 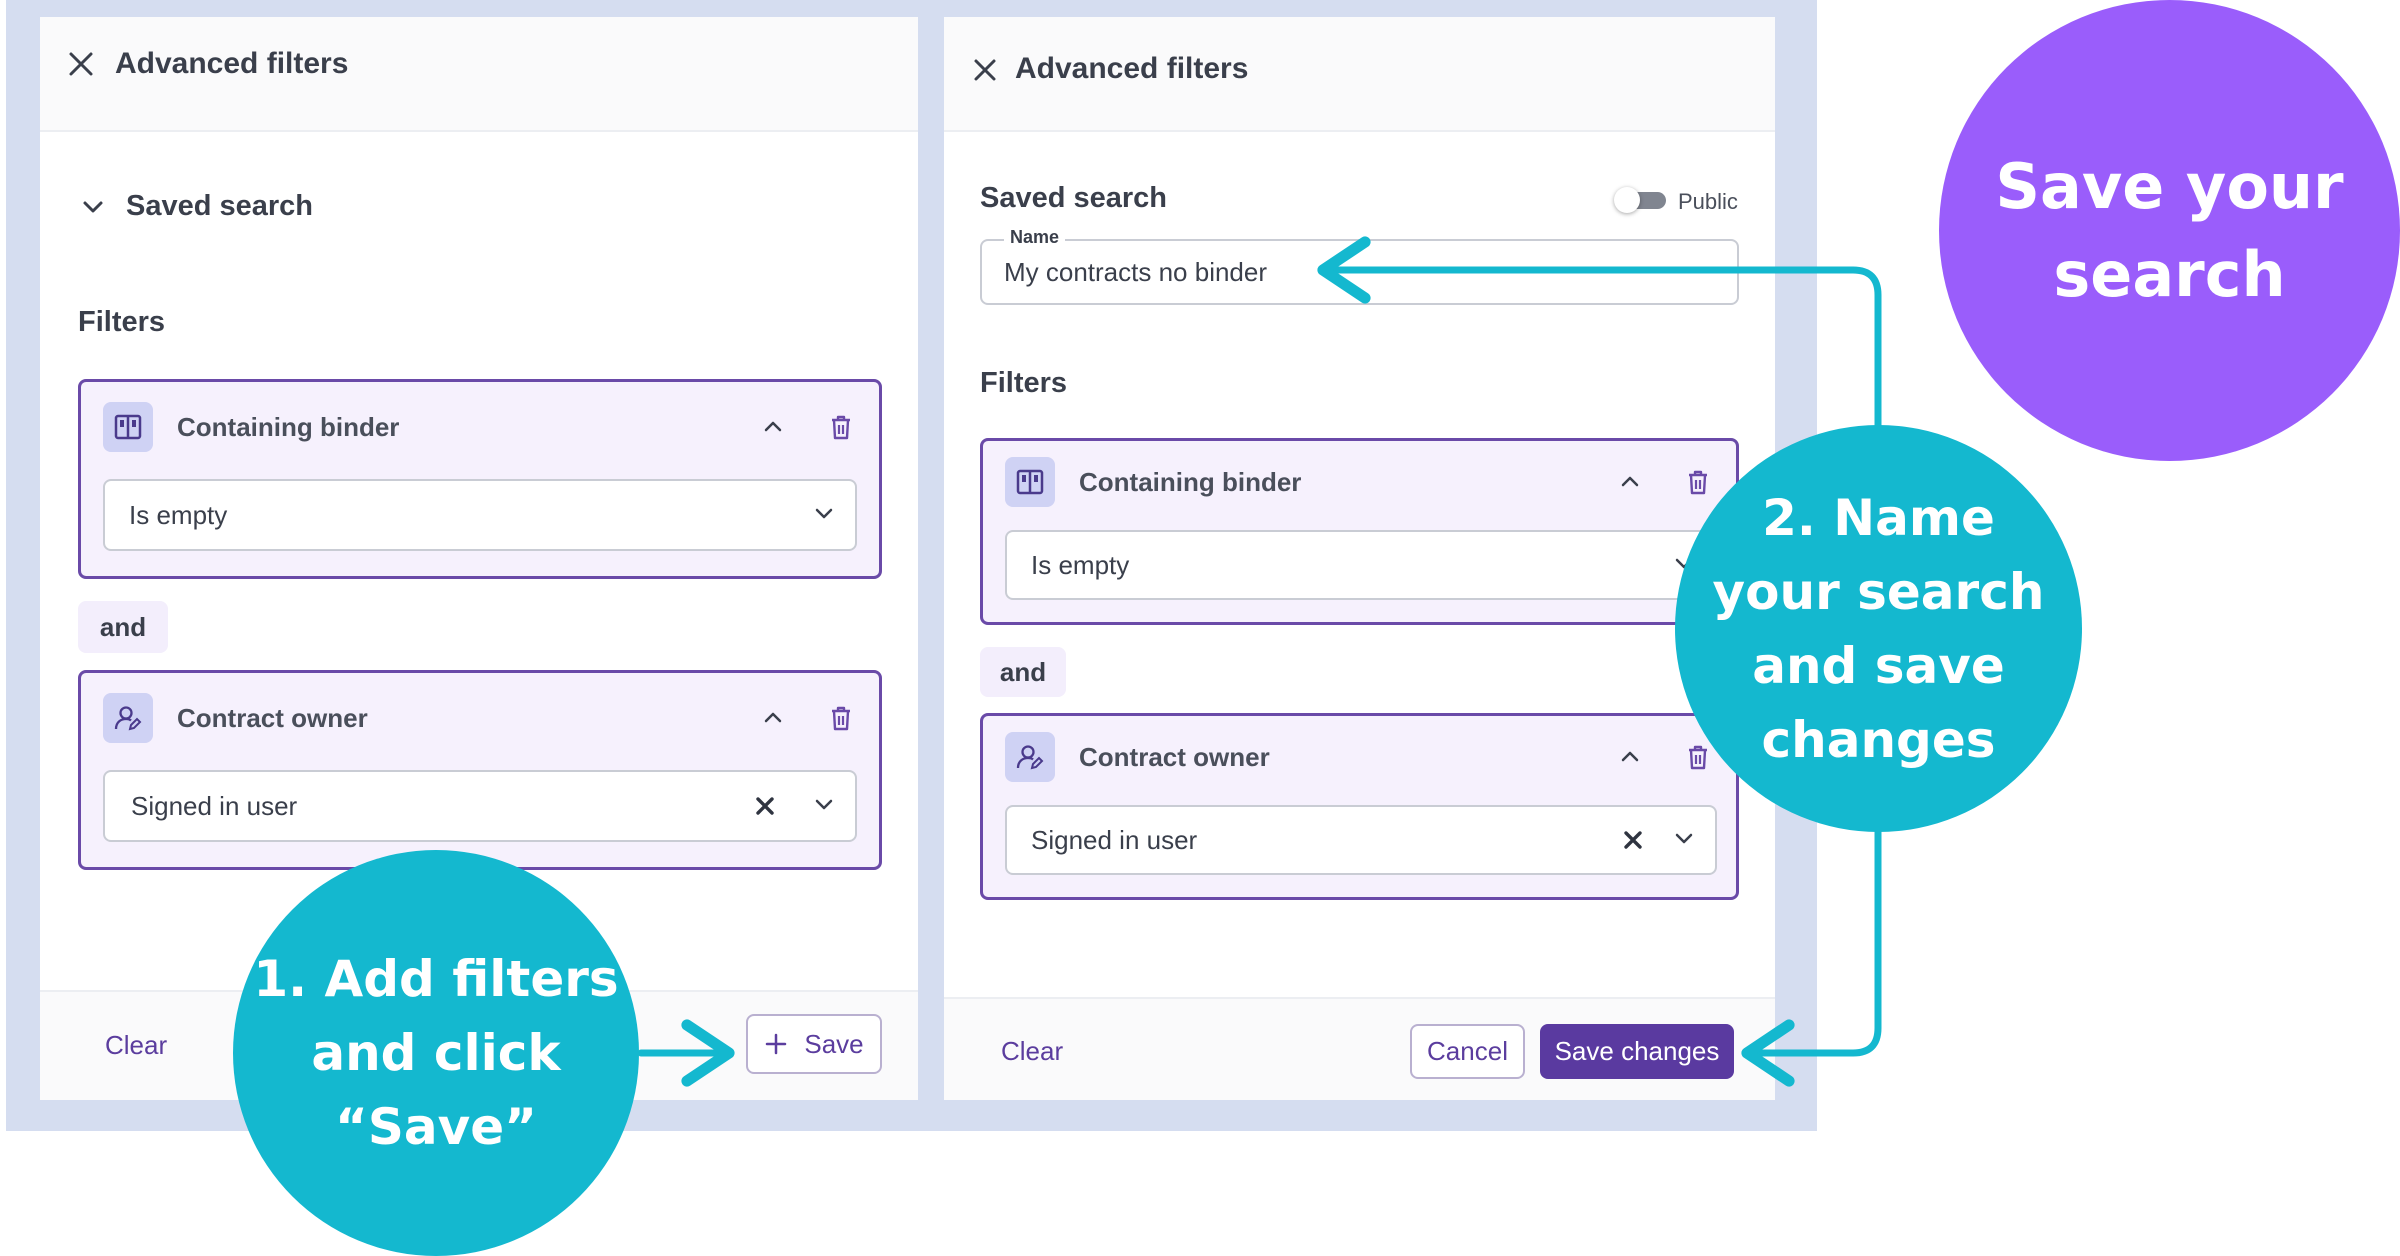 What do you see at coordinates (436, 1127) in the screenshot?
I see `callout-line: “Save”` at bounding box center [436, 1127].